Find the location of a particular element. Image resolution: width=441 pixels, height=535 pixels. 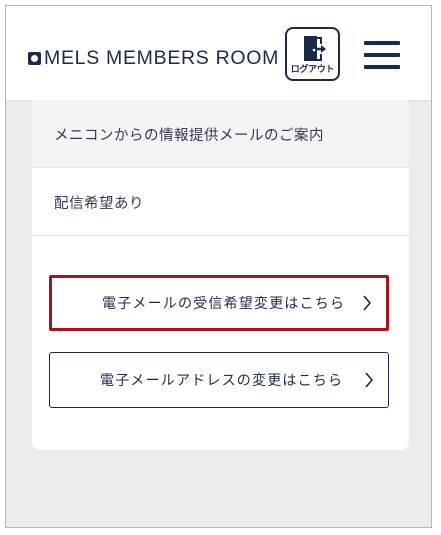

section-title-row: メニコンからの情報提供メールのご案内 is located at coordinates (220, 134).